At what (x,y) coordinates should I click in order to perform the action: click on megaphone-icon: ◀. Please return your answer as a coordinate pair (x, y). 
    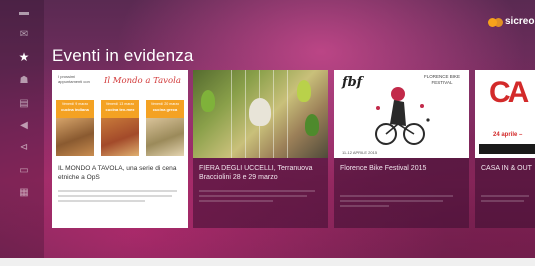
    Looking at the image, I should click on (24, 126).